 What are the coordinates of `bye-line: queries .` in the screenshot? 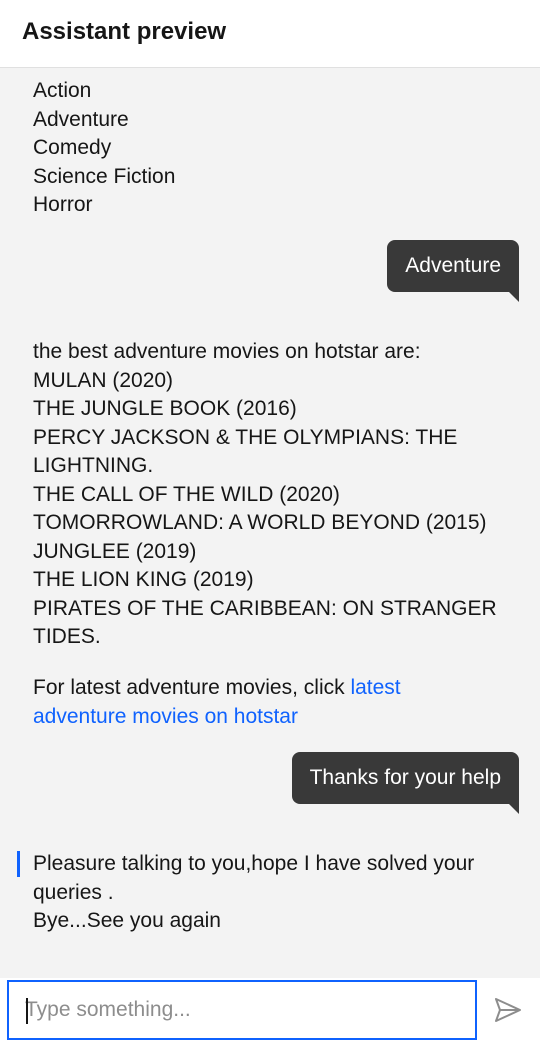 It's located at (73, 892).